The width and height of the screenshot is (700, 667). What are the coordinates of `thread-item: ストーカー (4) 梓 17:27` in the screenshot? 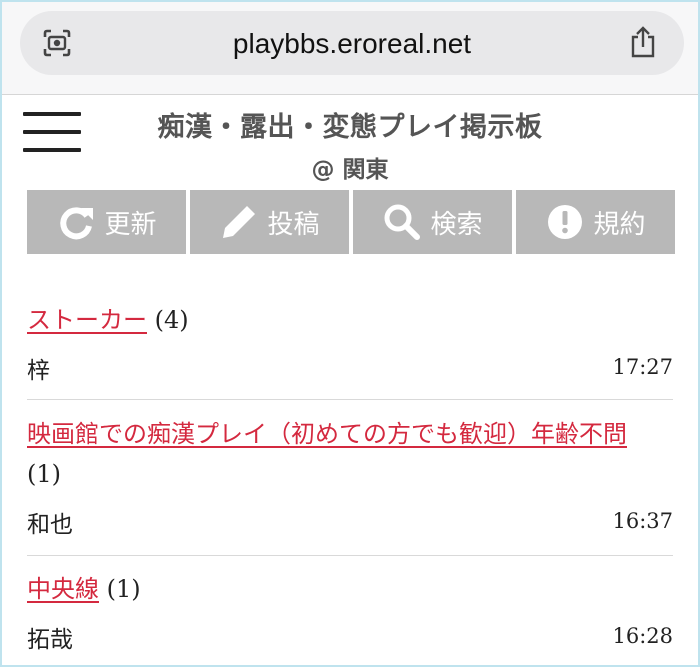 It's located at (350, 350).